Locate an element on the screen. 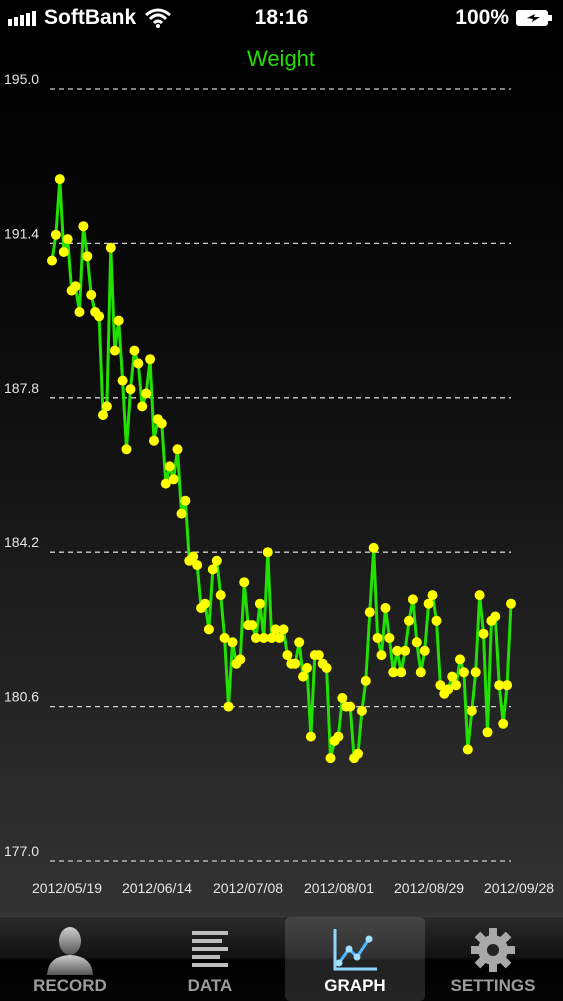  y-tick-label: 195.0 is located at coordinates (21, 79).